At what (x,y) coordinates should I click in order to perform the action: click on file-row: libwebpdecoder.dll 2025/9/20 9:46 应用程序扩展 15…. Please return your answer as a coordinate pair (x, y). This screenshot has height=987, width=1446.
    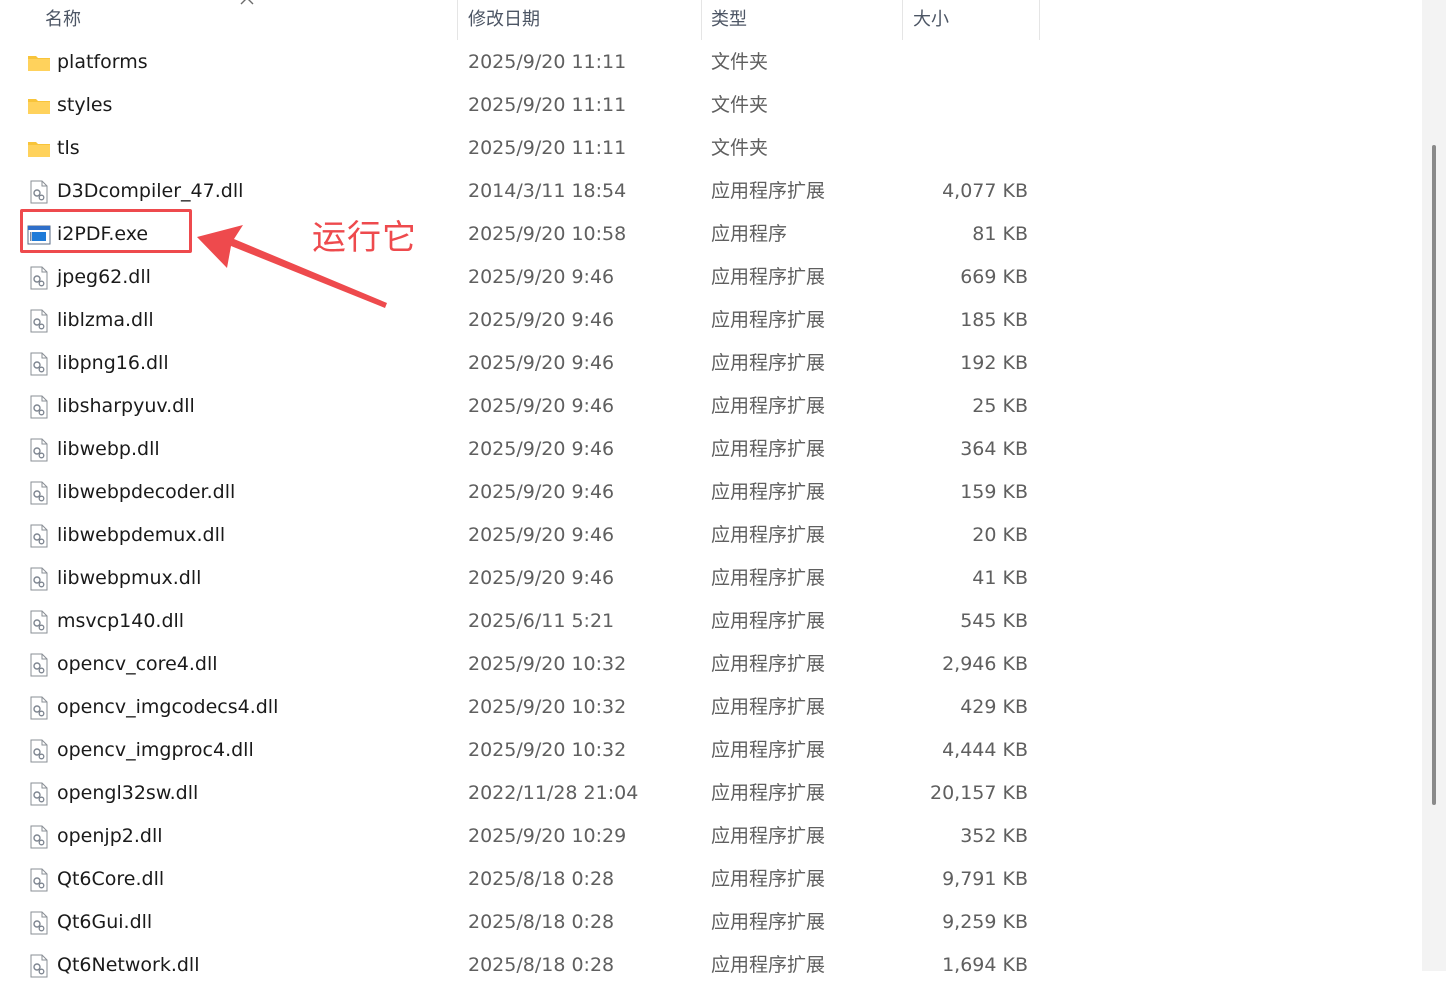
    Looking at the image, I should click on (520, 492).